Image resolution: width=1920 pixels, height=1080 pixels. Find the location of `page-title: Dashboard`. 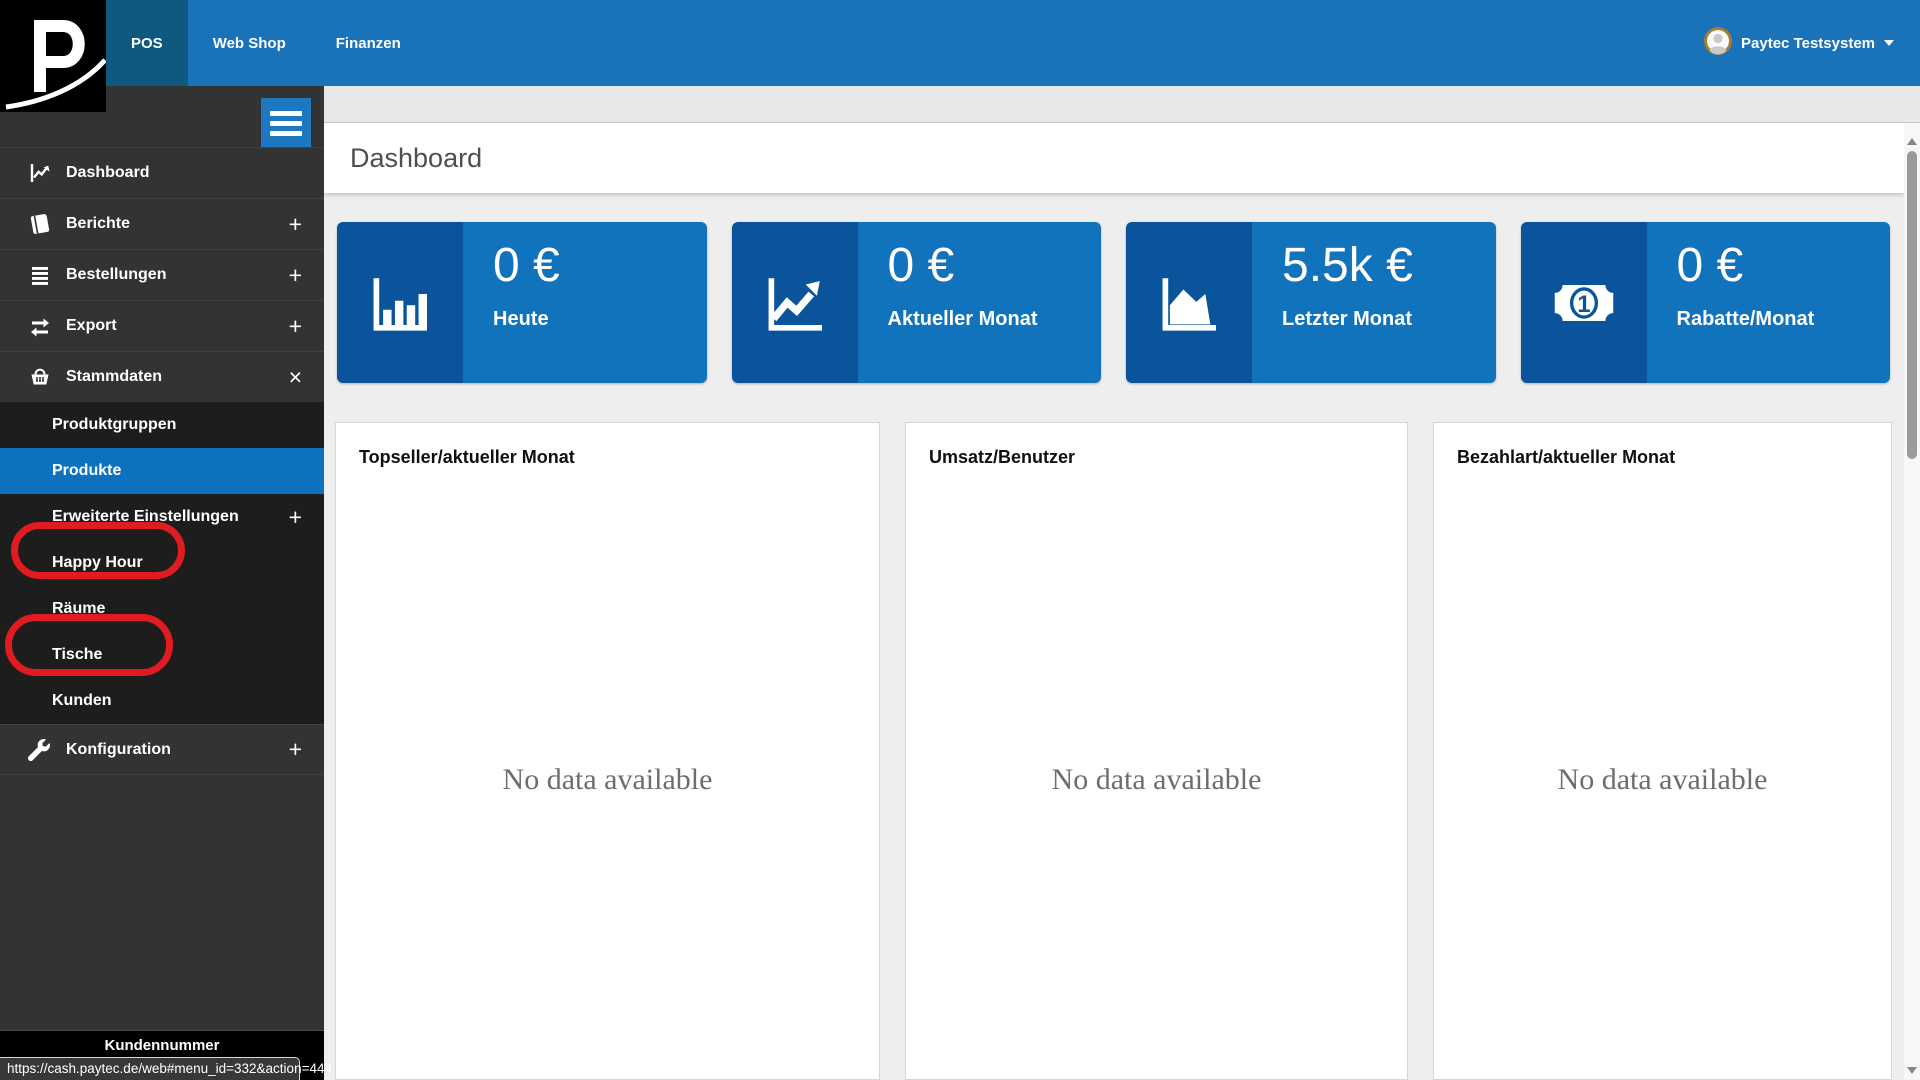

page-title: Dashboard is located at coordinates (416, 157).